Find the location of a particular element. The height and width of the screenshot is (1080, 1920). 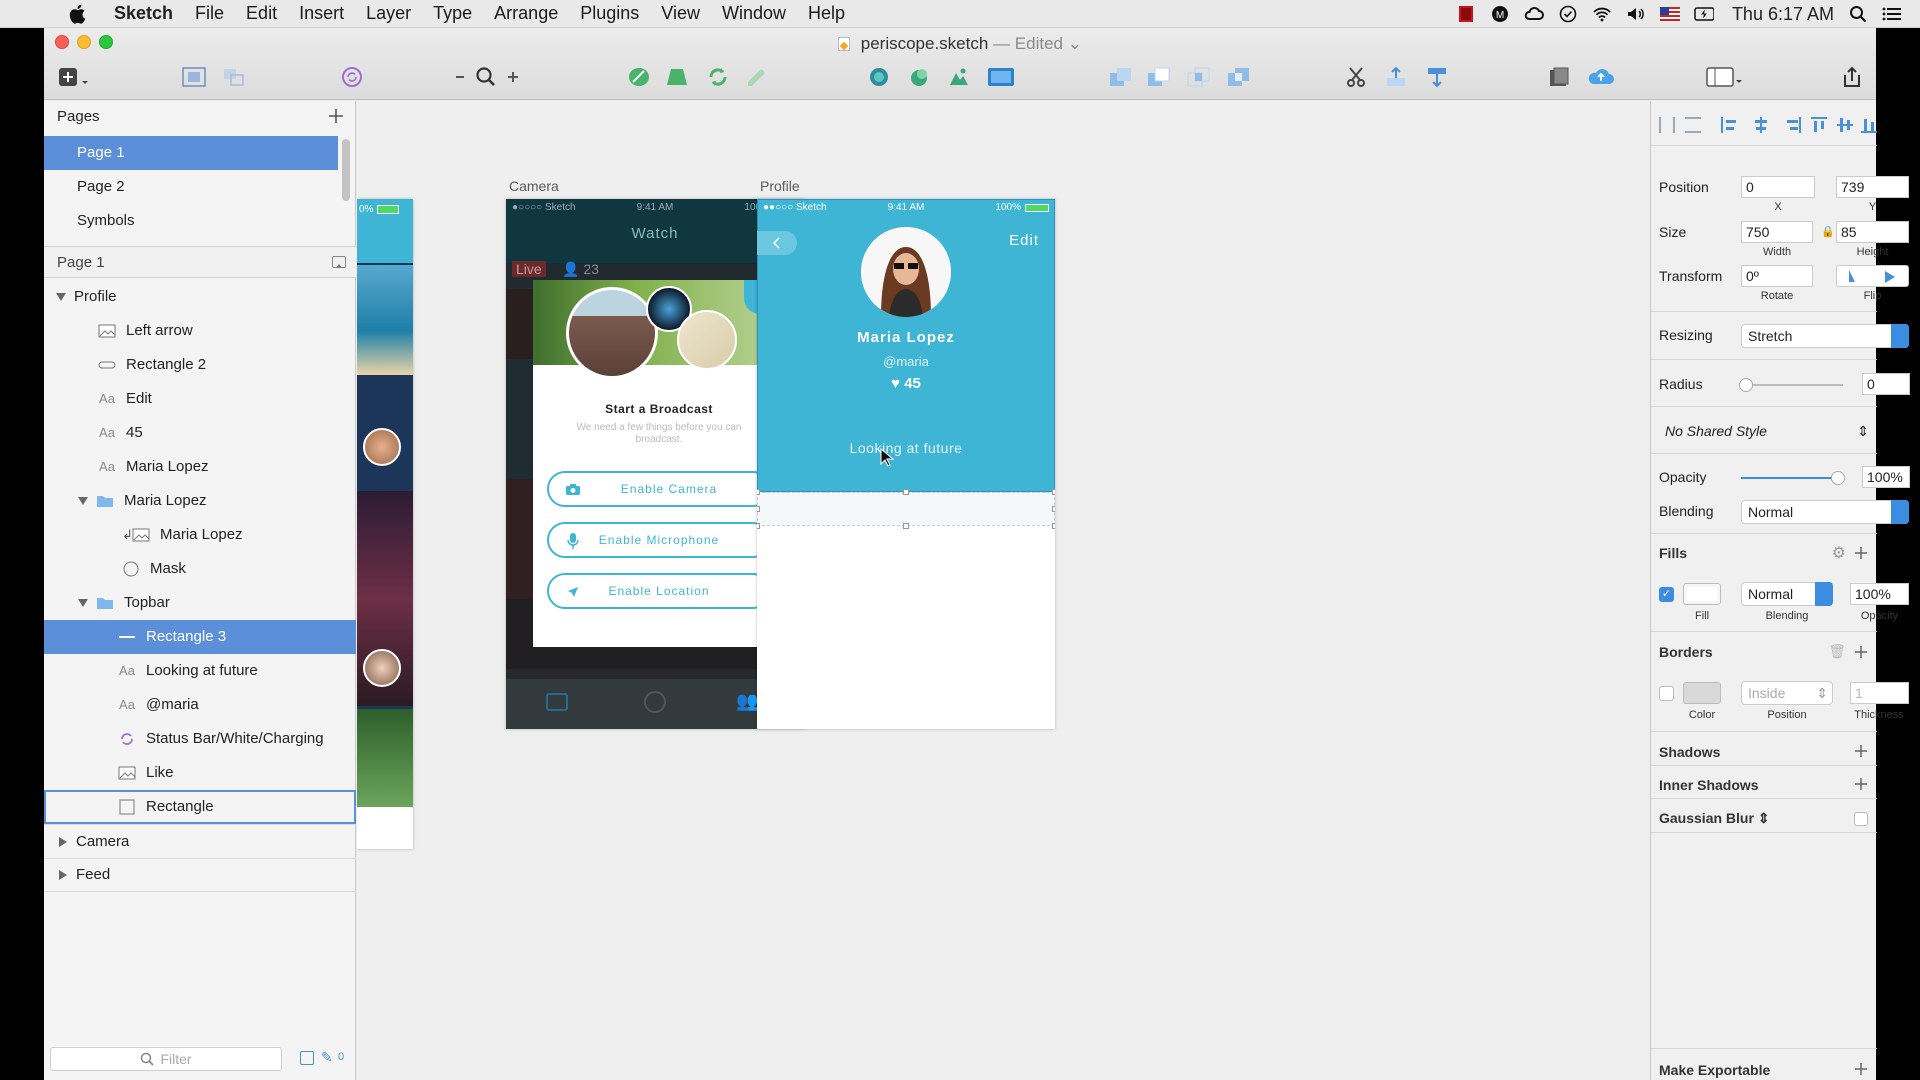

layer-row-rectangle-2: Rectangle 2 is located at coordinates (200, 365).